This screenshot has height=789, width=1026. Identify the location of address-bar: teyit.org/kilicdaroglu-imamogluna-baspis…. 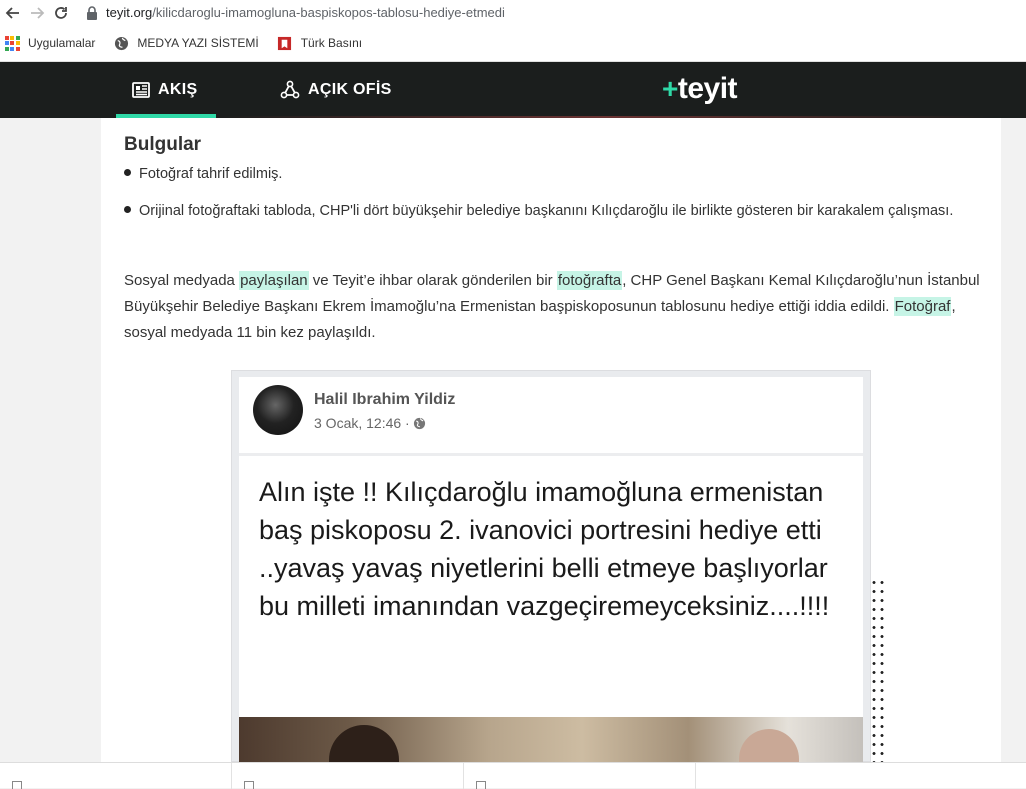
(295, 13).